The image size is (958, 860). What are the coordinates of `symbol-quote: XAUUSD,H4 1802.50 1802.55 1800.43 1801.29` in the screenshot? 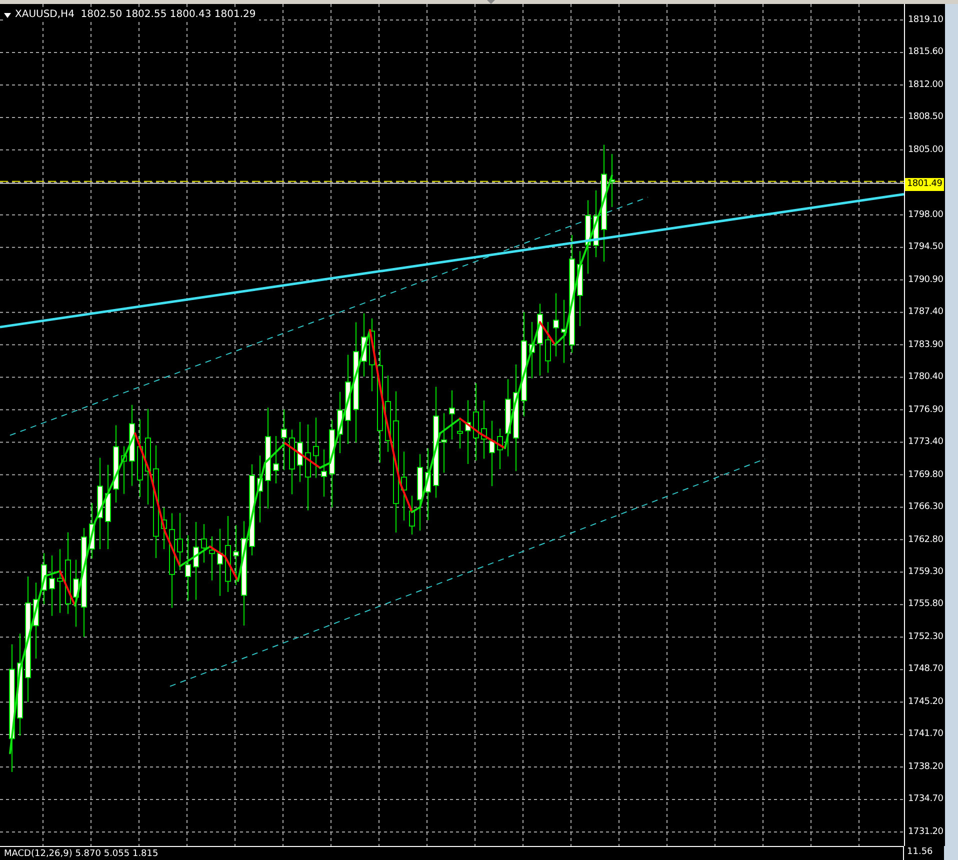 It's located at (135, 15).